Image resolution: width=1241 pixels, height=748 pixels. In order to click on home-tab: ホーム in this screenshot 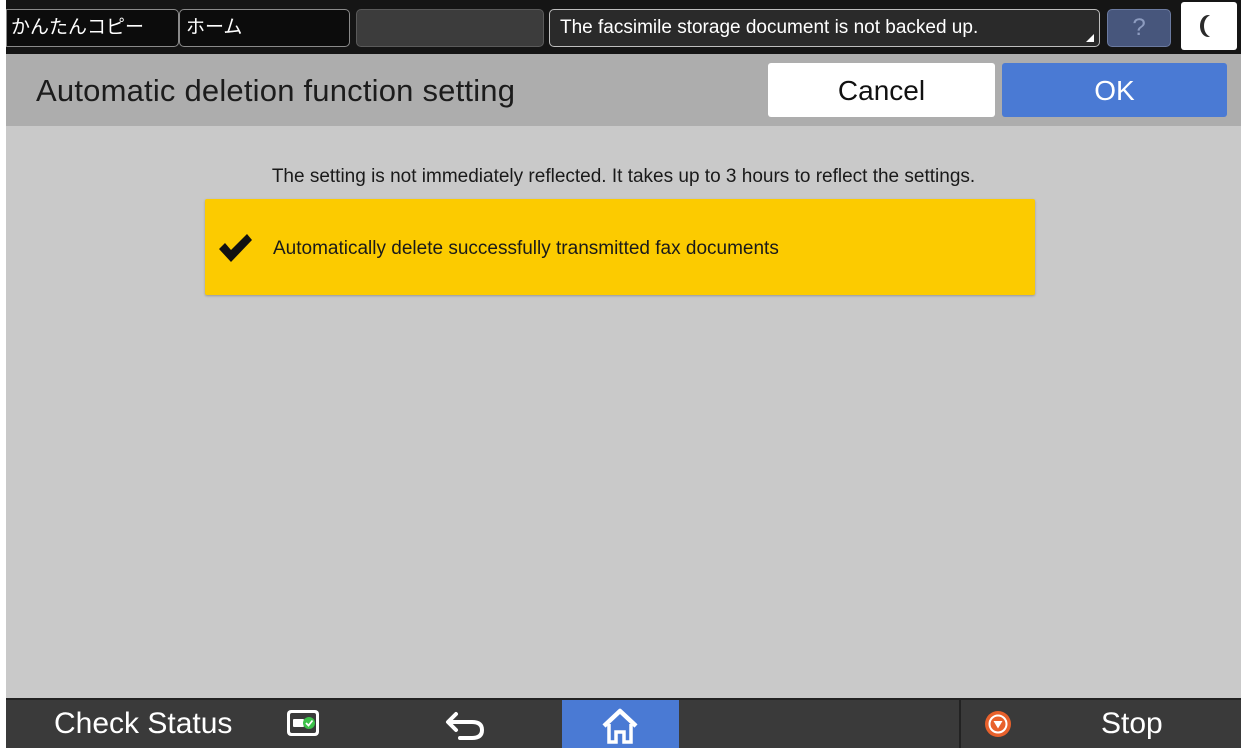, I will do `click(264, 28)`.